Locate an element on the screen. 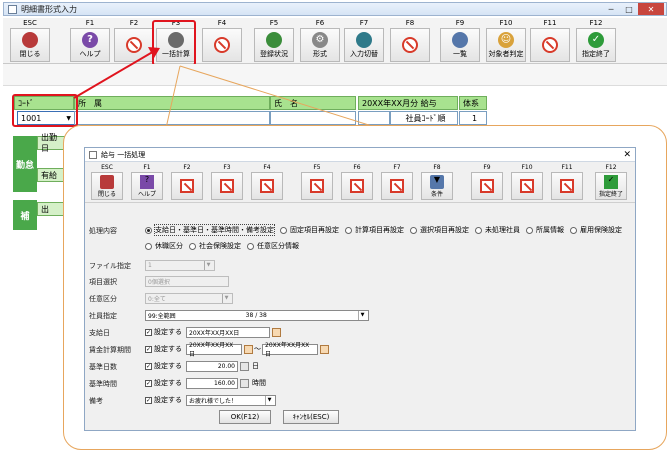 Image resolution: width=670 pixels, height=452 pixels. period-label: 賃金計算期間 is located at coordinates (110, 350).